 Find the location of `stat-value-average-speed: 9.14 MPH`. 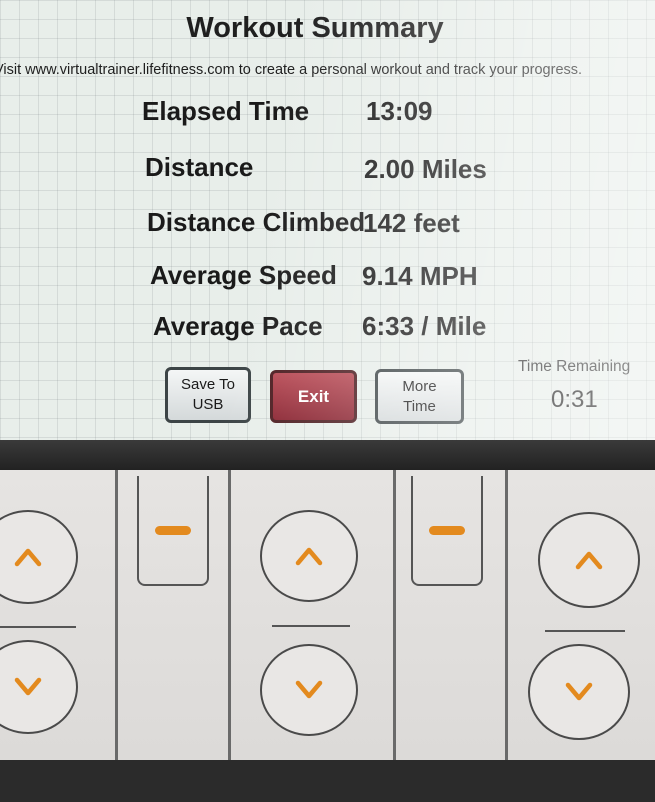

stat-value-average-speed: 9.14 MPH is located at coordinates (420, 276).